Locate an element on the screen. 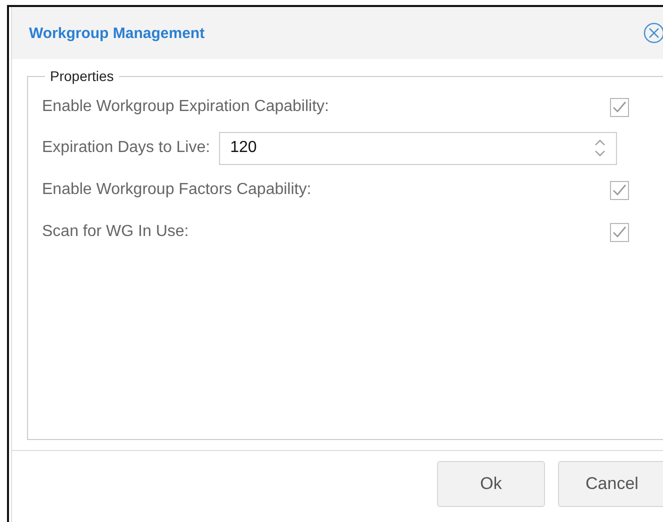 The height and width of the screenshot is (522, 663). field-label: Scan for WG In Use: is located at coordinates (115, 232).